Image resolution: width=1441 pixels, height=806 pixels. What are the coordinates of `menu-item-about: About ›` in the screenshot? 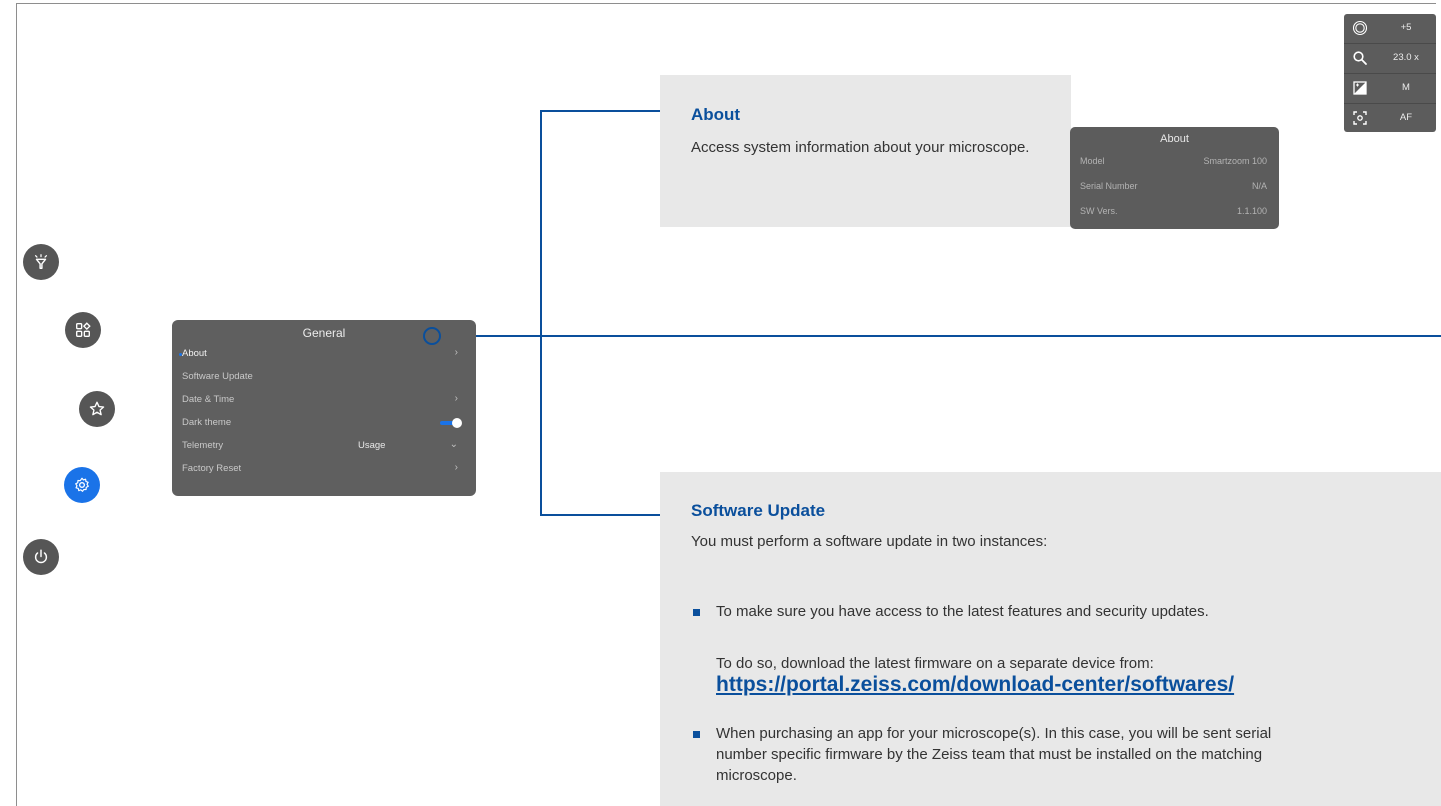 It's located at (320, 355).